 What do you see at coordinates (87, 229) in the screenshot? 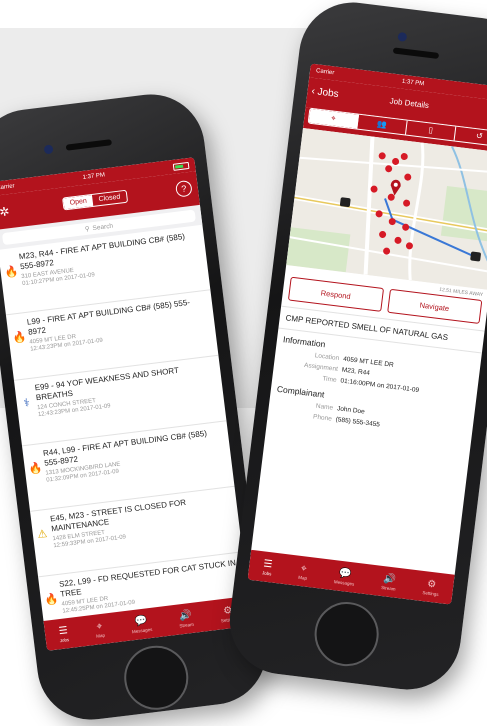
I see `search-icon: ⚲` at bounding box center [87, 229].